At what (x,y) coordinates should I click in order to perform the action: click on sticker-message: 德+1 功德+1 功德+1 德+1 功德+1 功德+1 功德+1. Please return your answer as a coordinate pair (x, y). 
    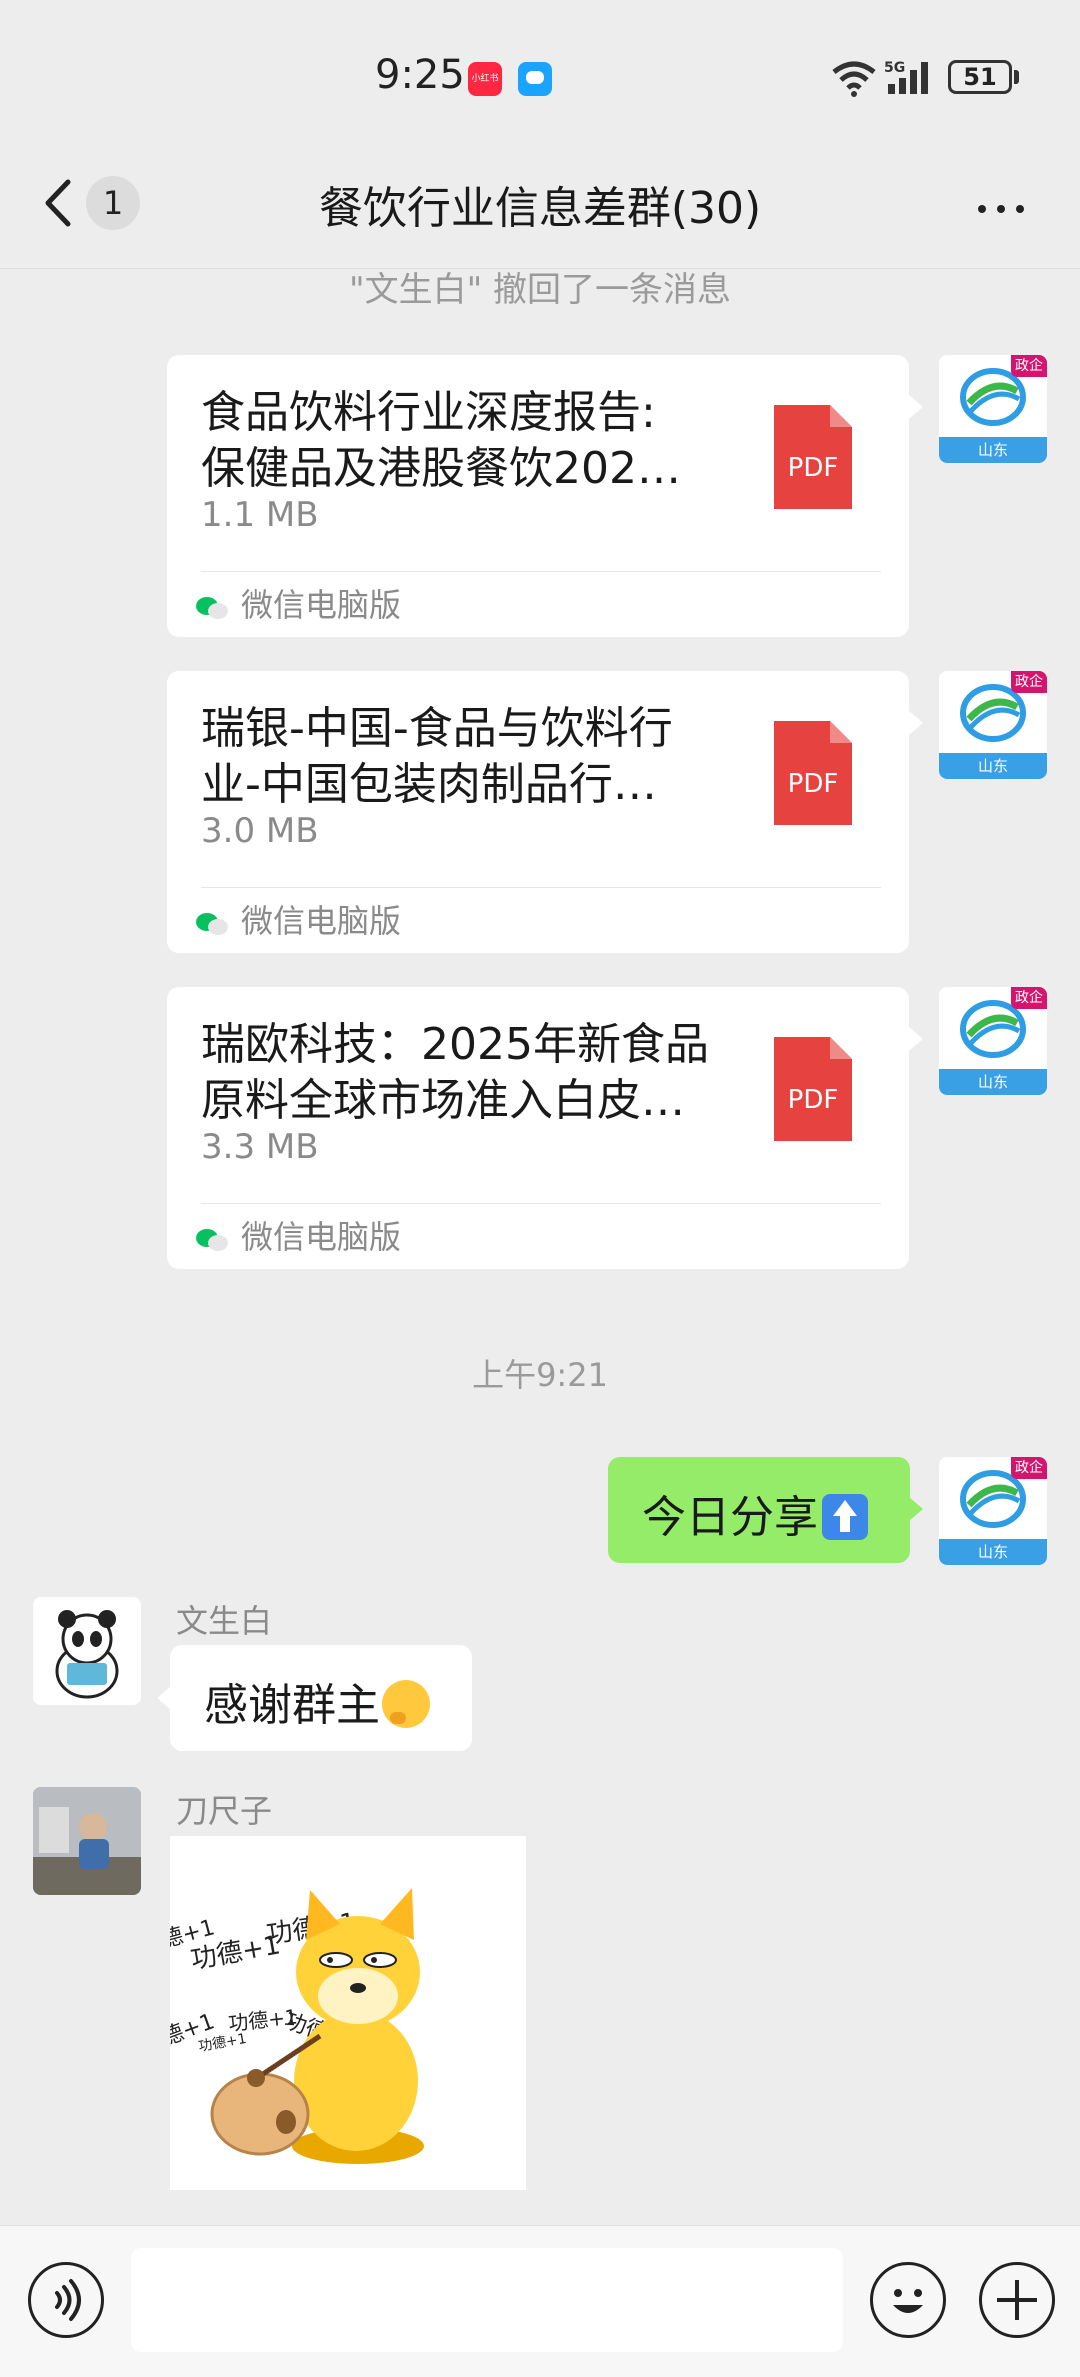
    Looking at the image, I should click on (348, 2013).